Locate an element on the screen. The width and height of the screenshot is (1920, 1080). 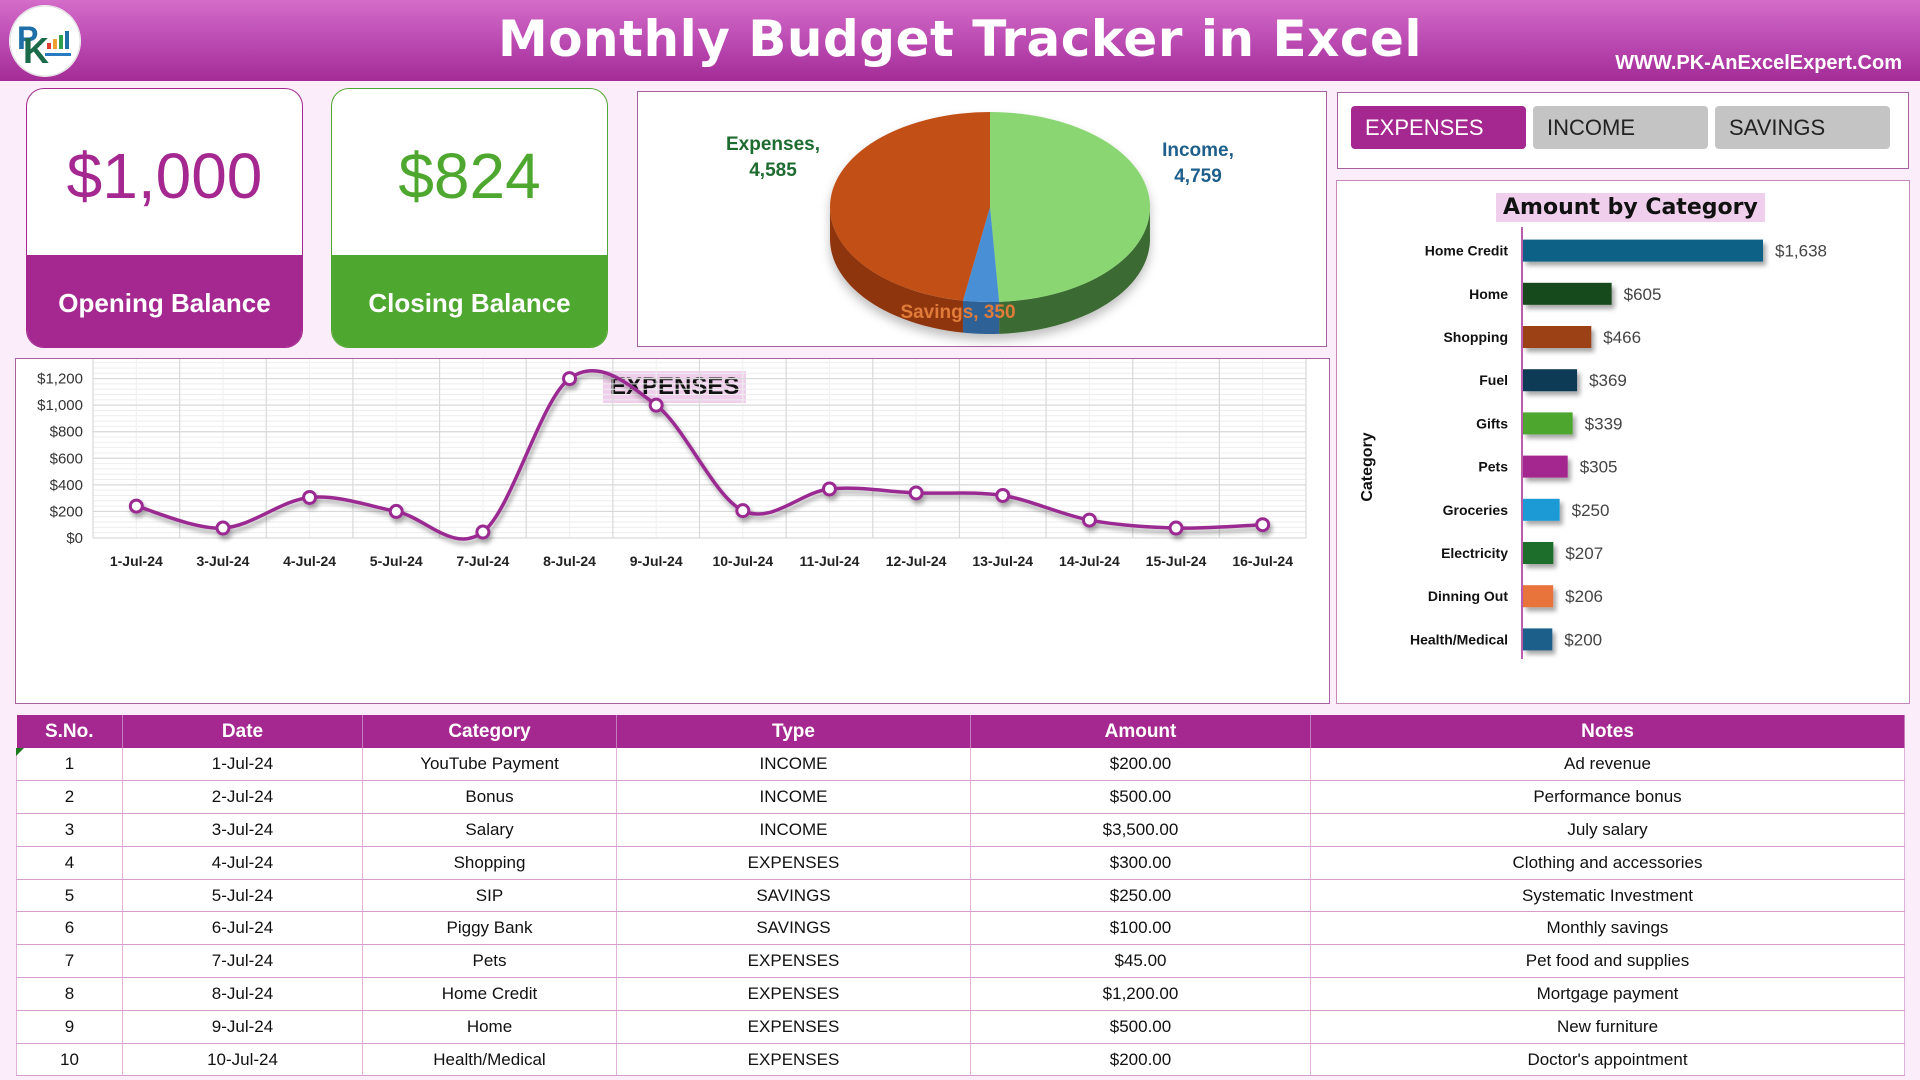
cell-notes: Pet food and supplies is located at coordinates (1607, 961).